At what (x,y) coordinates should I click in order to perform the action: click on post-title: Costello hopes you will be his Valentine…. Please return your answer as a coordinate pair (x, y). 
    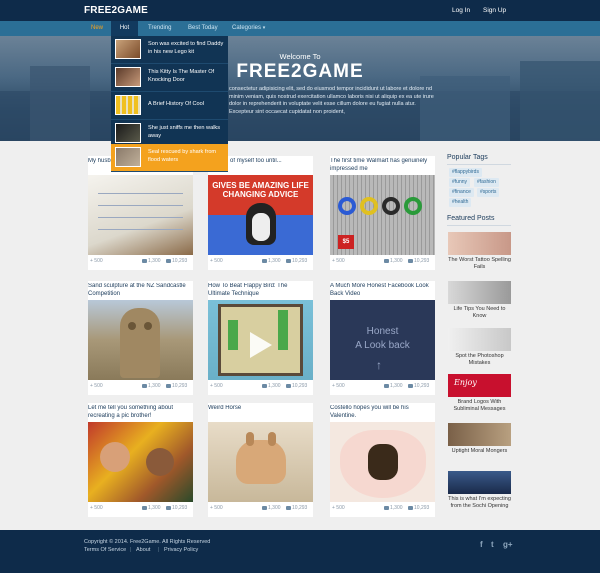
    Looking at the image, I should click on (381, 413).